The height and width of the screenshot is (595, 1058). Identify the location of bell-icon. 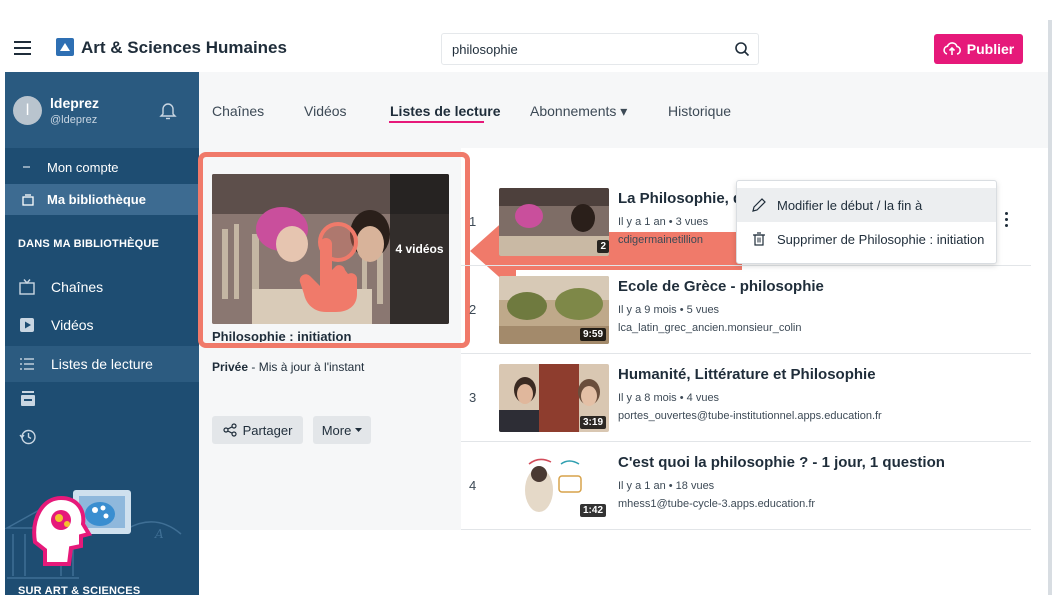
(168, 110).